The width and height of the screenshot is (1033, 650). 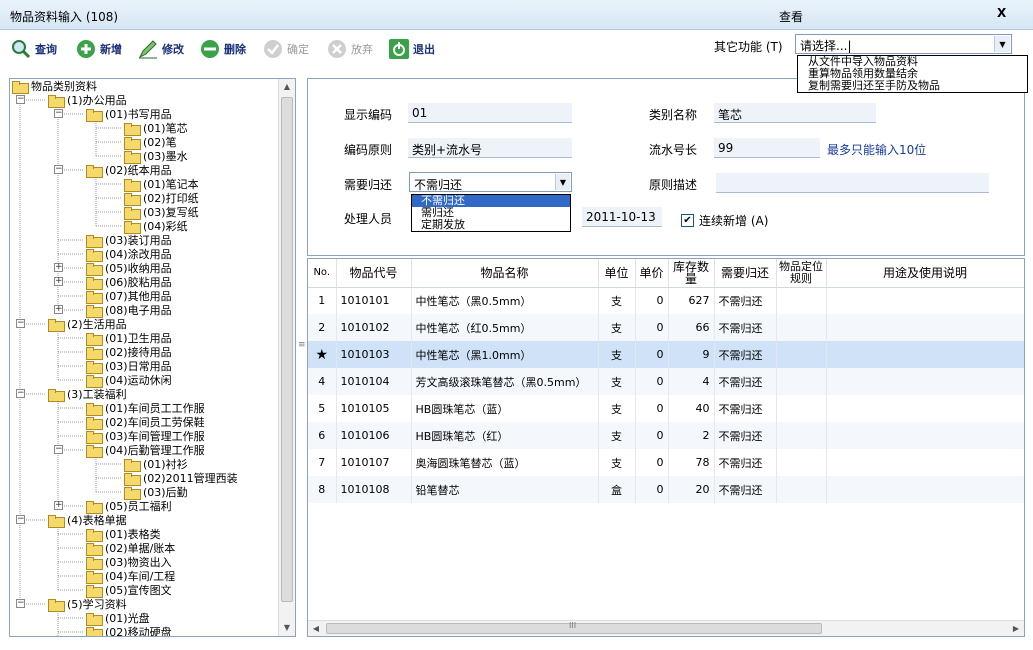 What do you see at coordinates (87, 394) in the screenshot?
I see `tree-item: (3)工装福利` at bounding box center [87, 394].